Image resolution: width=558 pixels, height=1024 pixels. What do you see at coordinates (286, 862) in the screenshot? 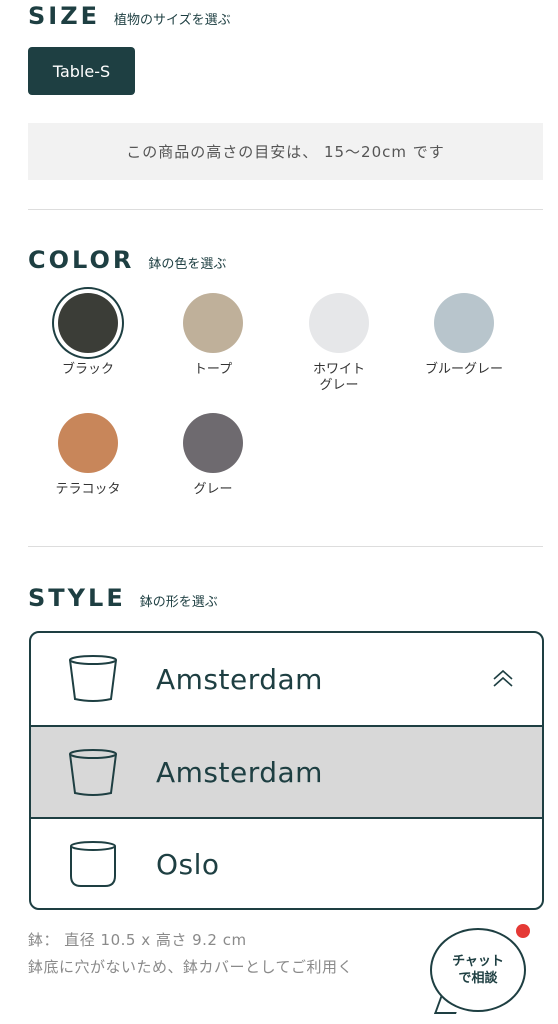
I see `style-option-oslo: Oslo` at bounding box center [286, 862].